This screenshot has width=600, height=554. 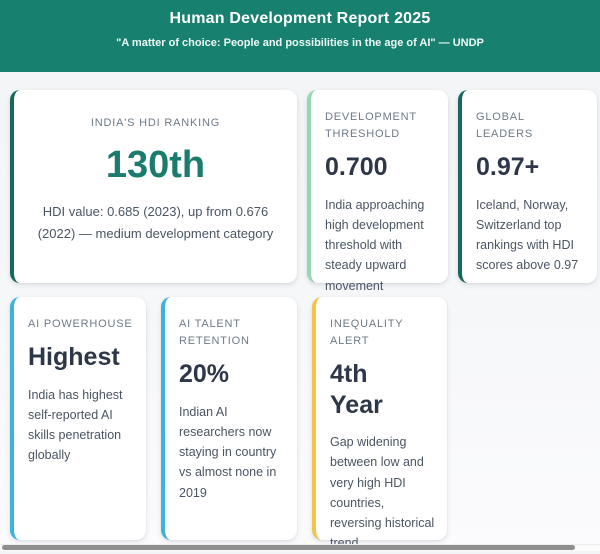 What do you see at coordinates (356, 389) in the screenshot?
I see `card-value: 4th Year` at bounding box center [356, 389].